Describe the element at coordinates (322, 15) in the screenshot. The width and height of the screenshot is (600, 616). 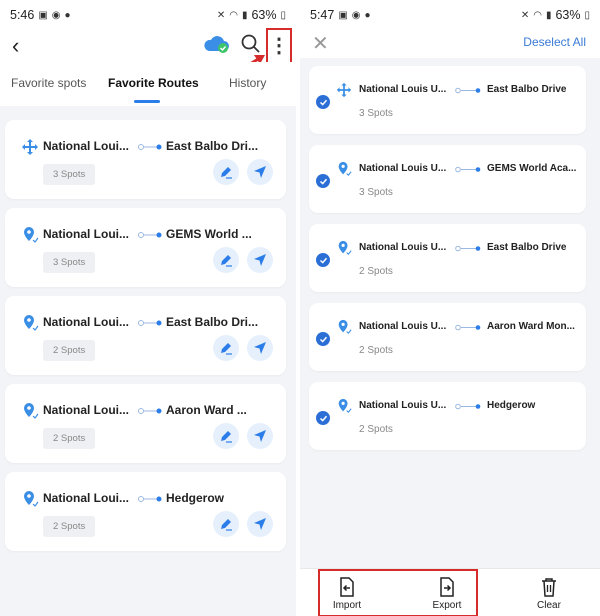
I see `status-time: 5:47` at that location.